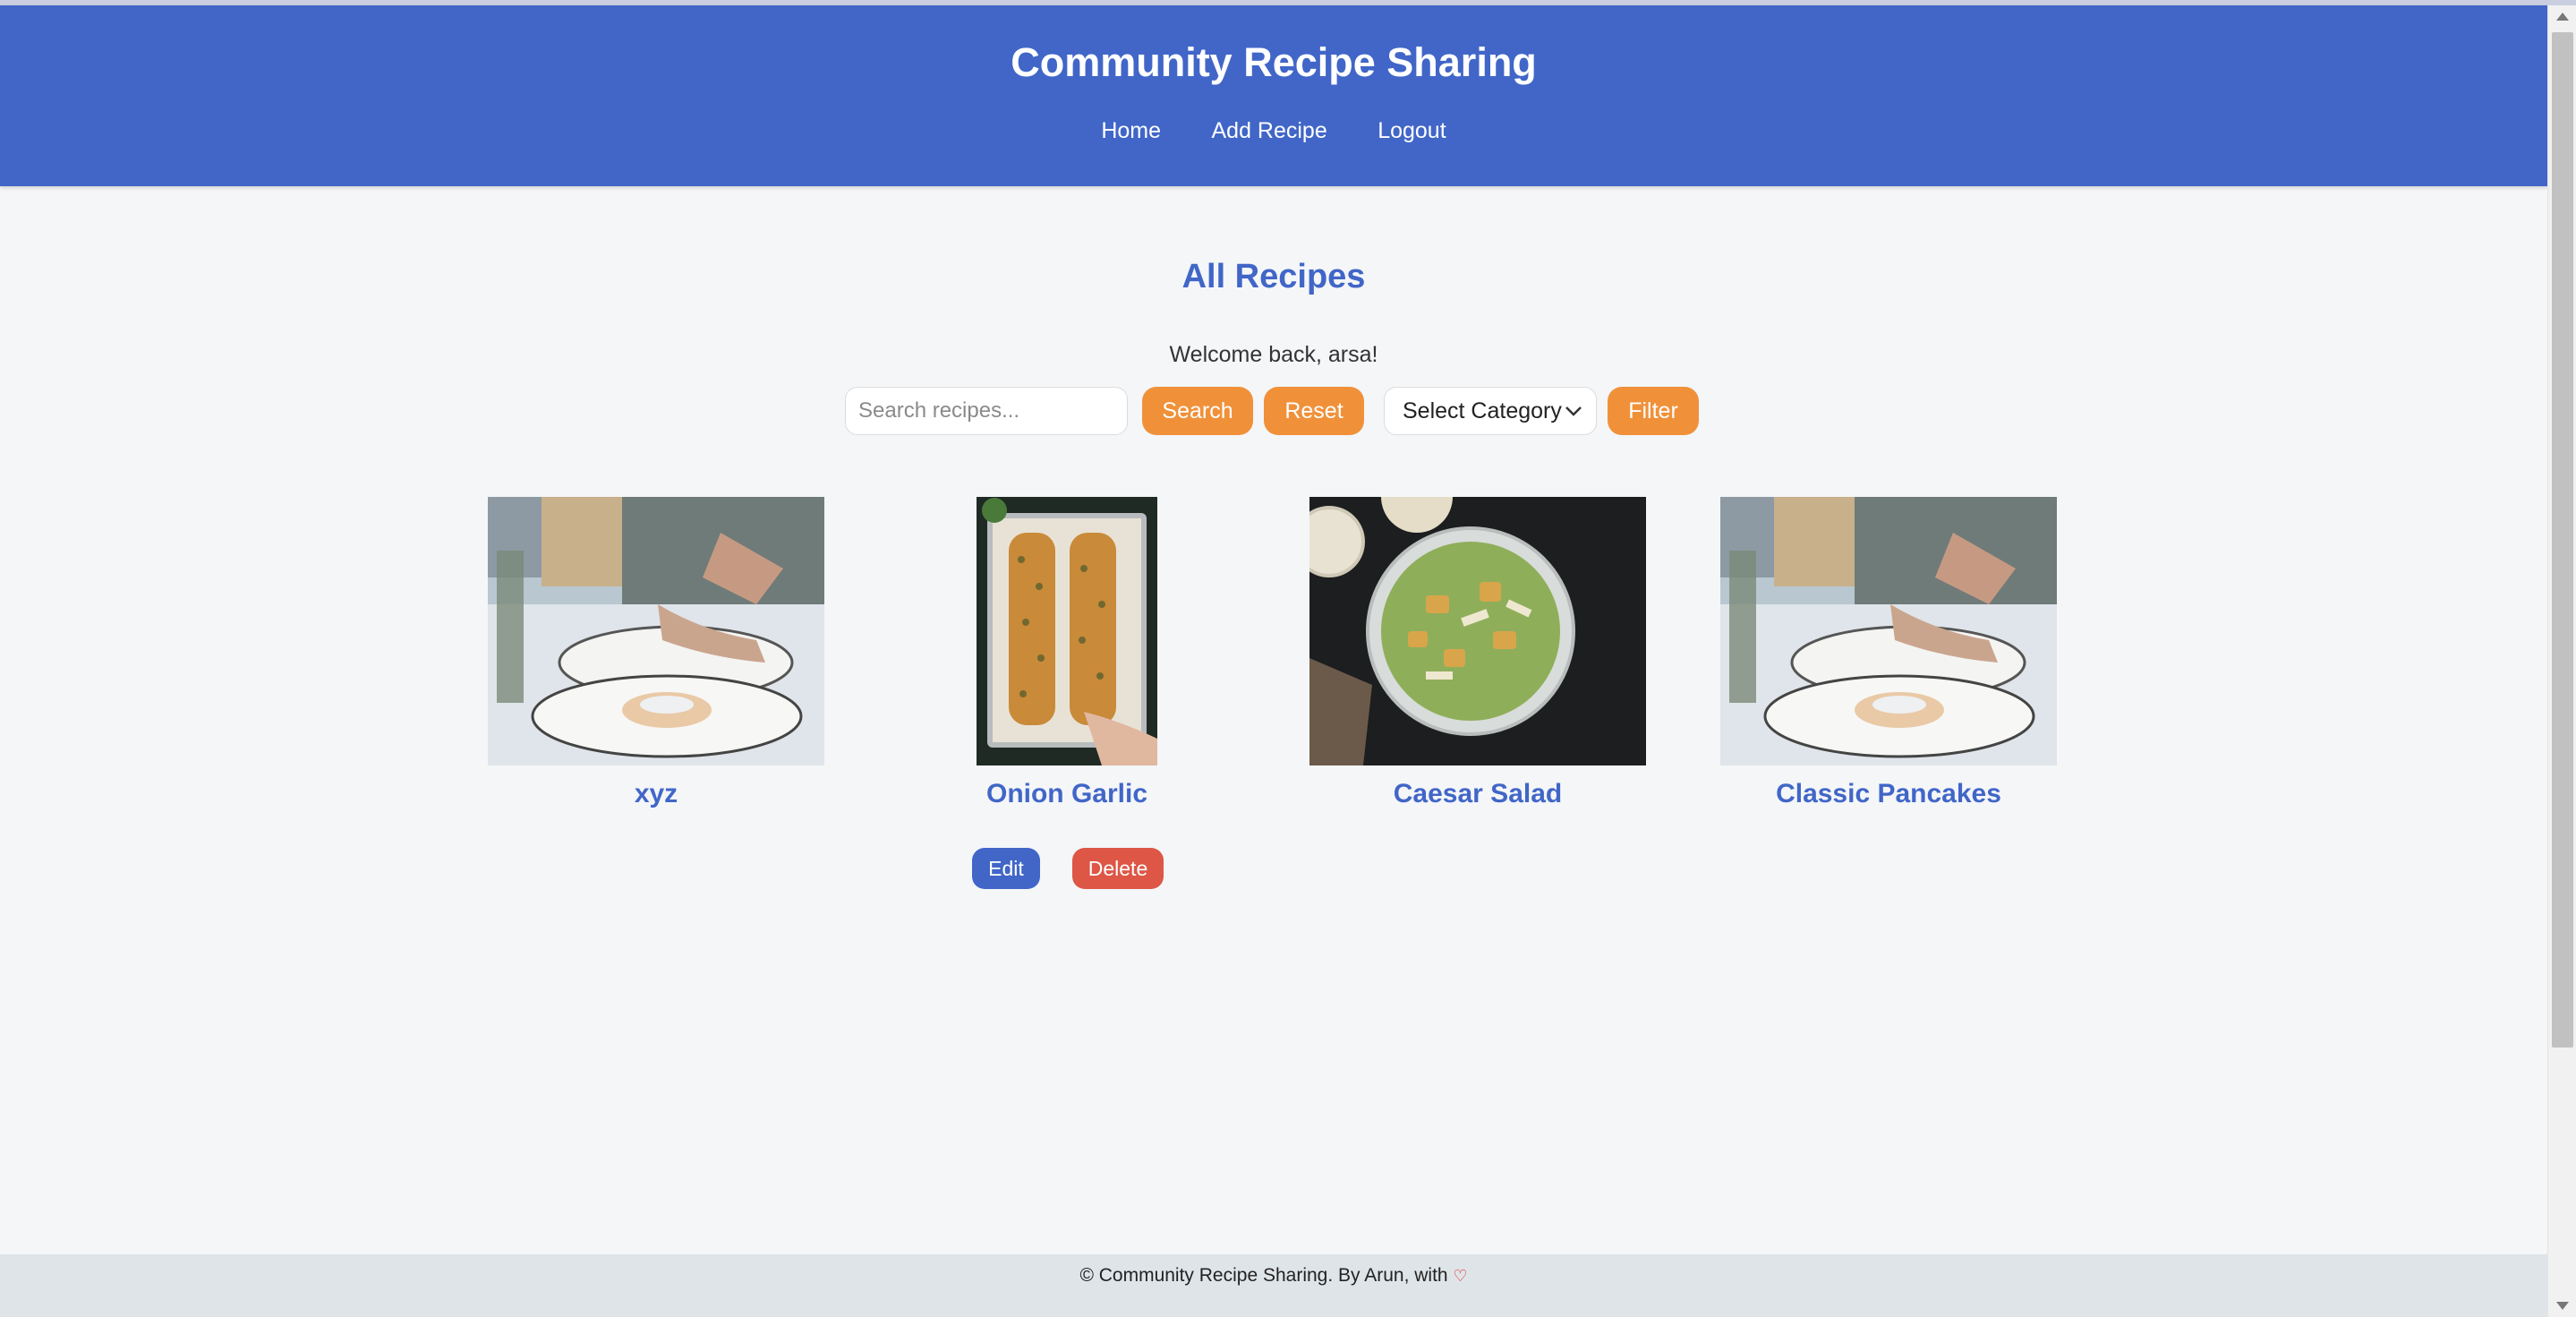 The width and height of the screenshot is (2576, 1317). Describe the element at coordinates (1314, 411) in the screenshot. I see `reset-button: Reset` at that location.